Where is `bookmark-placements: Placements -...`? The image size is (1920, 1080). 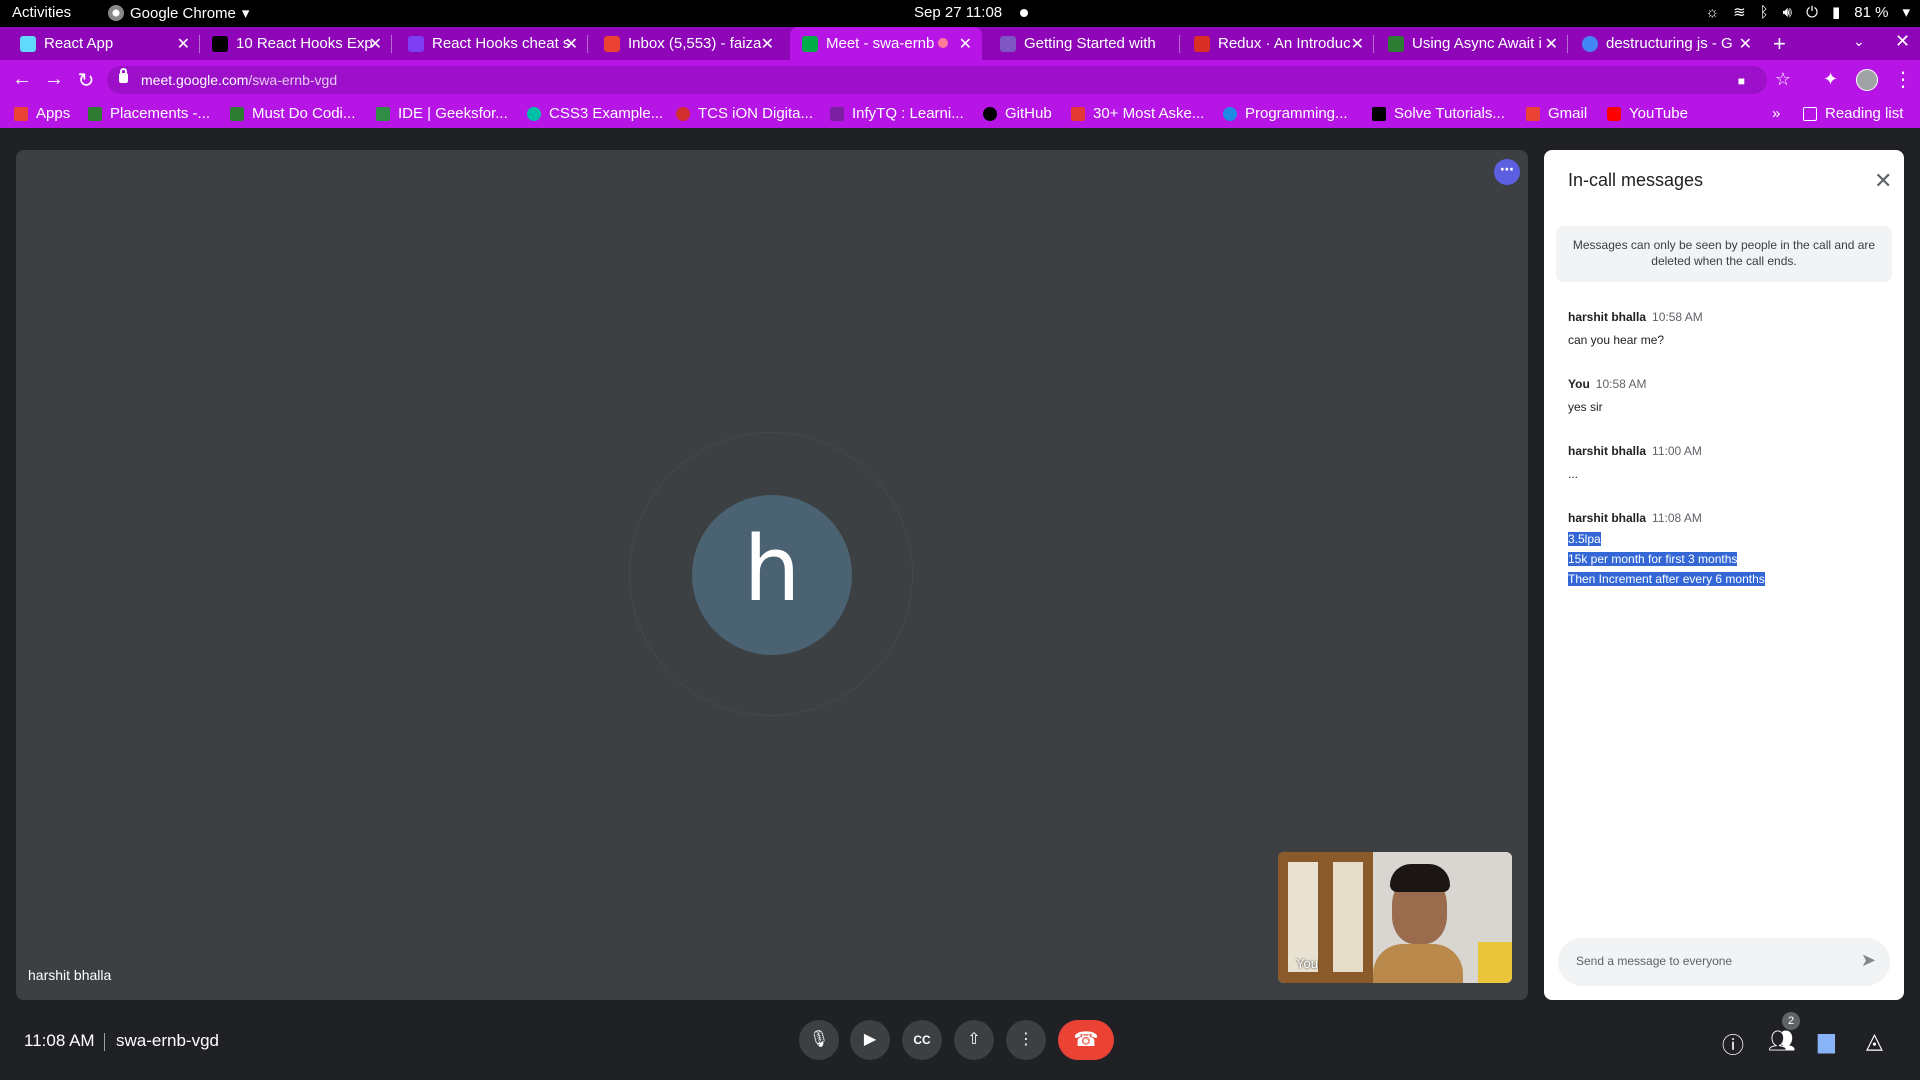
bookmark-placements: Placements -... is located at coordinates (149, 113).